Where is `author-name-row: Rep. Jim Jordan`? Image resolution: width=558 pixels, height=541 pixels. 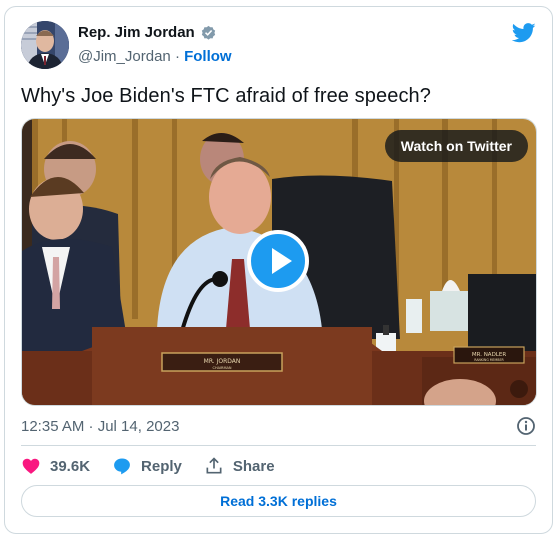 author-name-row: Rep. Jim Jordan is located at coordinates (147, 32).